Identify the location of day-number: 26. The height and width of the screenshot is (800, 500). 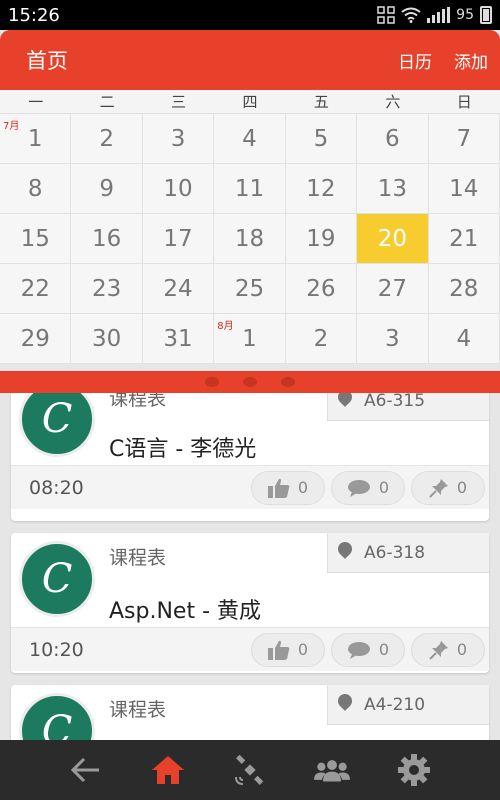
(321, 288).